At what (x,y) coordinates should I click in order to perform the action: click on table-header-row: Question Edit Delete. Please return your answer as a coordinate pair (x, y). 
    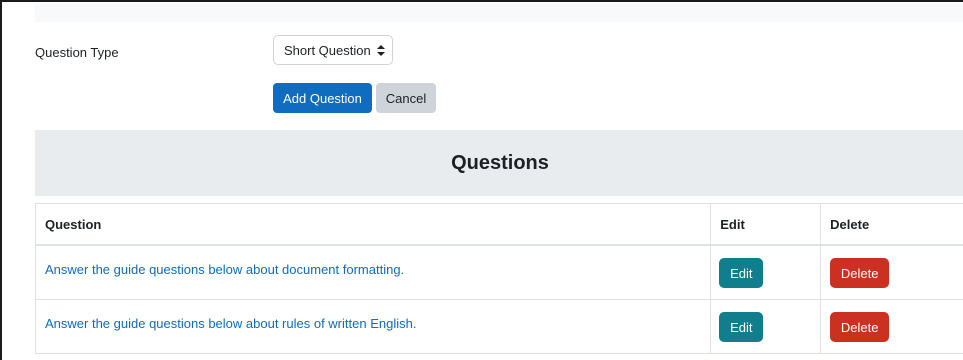
    Looking at the image, I should click on (499, 225).